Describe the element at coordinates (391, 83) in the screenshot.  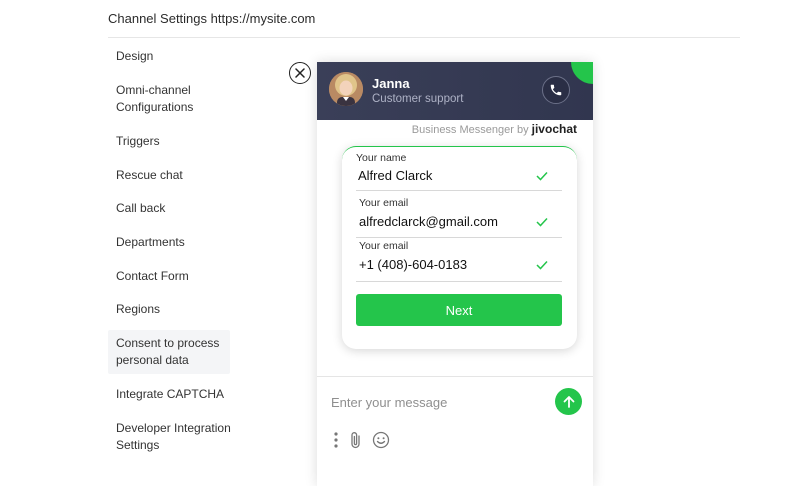
I see `agent-name: Janna` at that location.